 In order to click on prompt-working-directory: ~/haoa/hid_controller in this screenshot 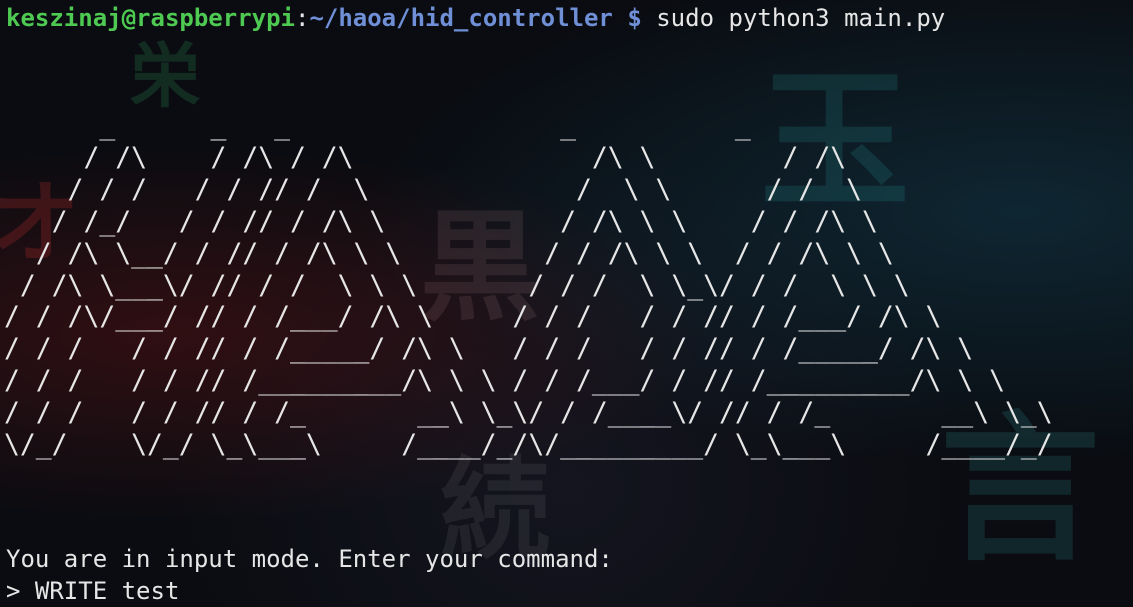, I will do `click(461, 18)`.